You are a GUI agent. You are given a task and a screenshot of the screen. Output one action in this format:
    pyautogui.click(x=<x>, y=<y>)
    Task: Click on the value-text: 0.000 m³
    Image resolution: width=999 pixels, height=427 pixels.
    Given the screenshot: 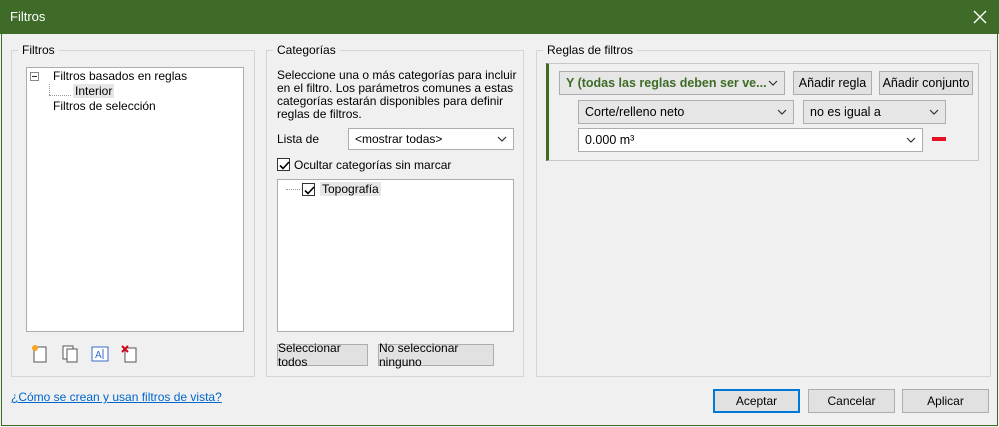 What is the action you would take?
    pyautogui.click(x=610, y=140)
    